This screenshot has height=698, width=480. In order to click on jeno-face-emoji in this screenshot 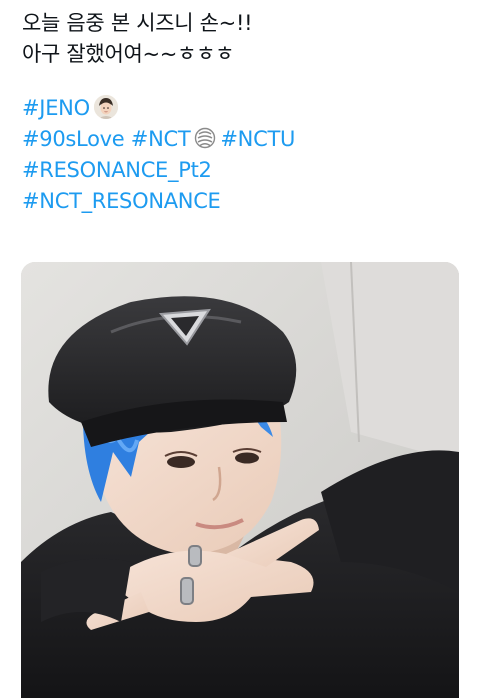, I will do `click(105, 107)`.